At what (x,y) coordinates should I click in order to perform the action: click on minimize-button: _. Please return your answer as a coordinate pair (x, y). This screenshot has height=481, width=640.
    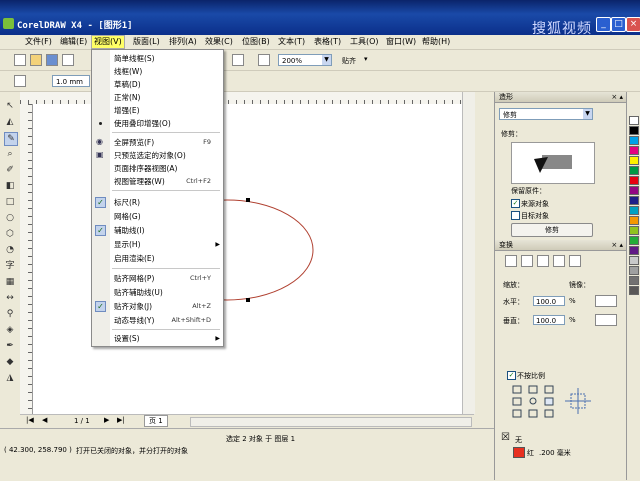
    Looking at the image, I should click on (603, 24).